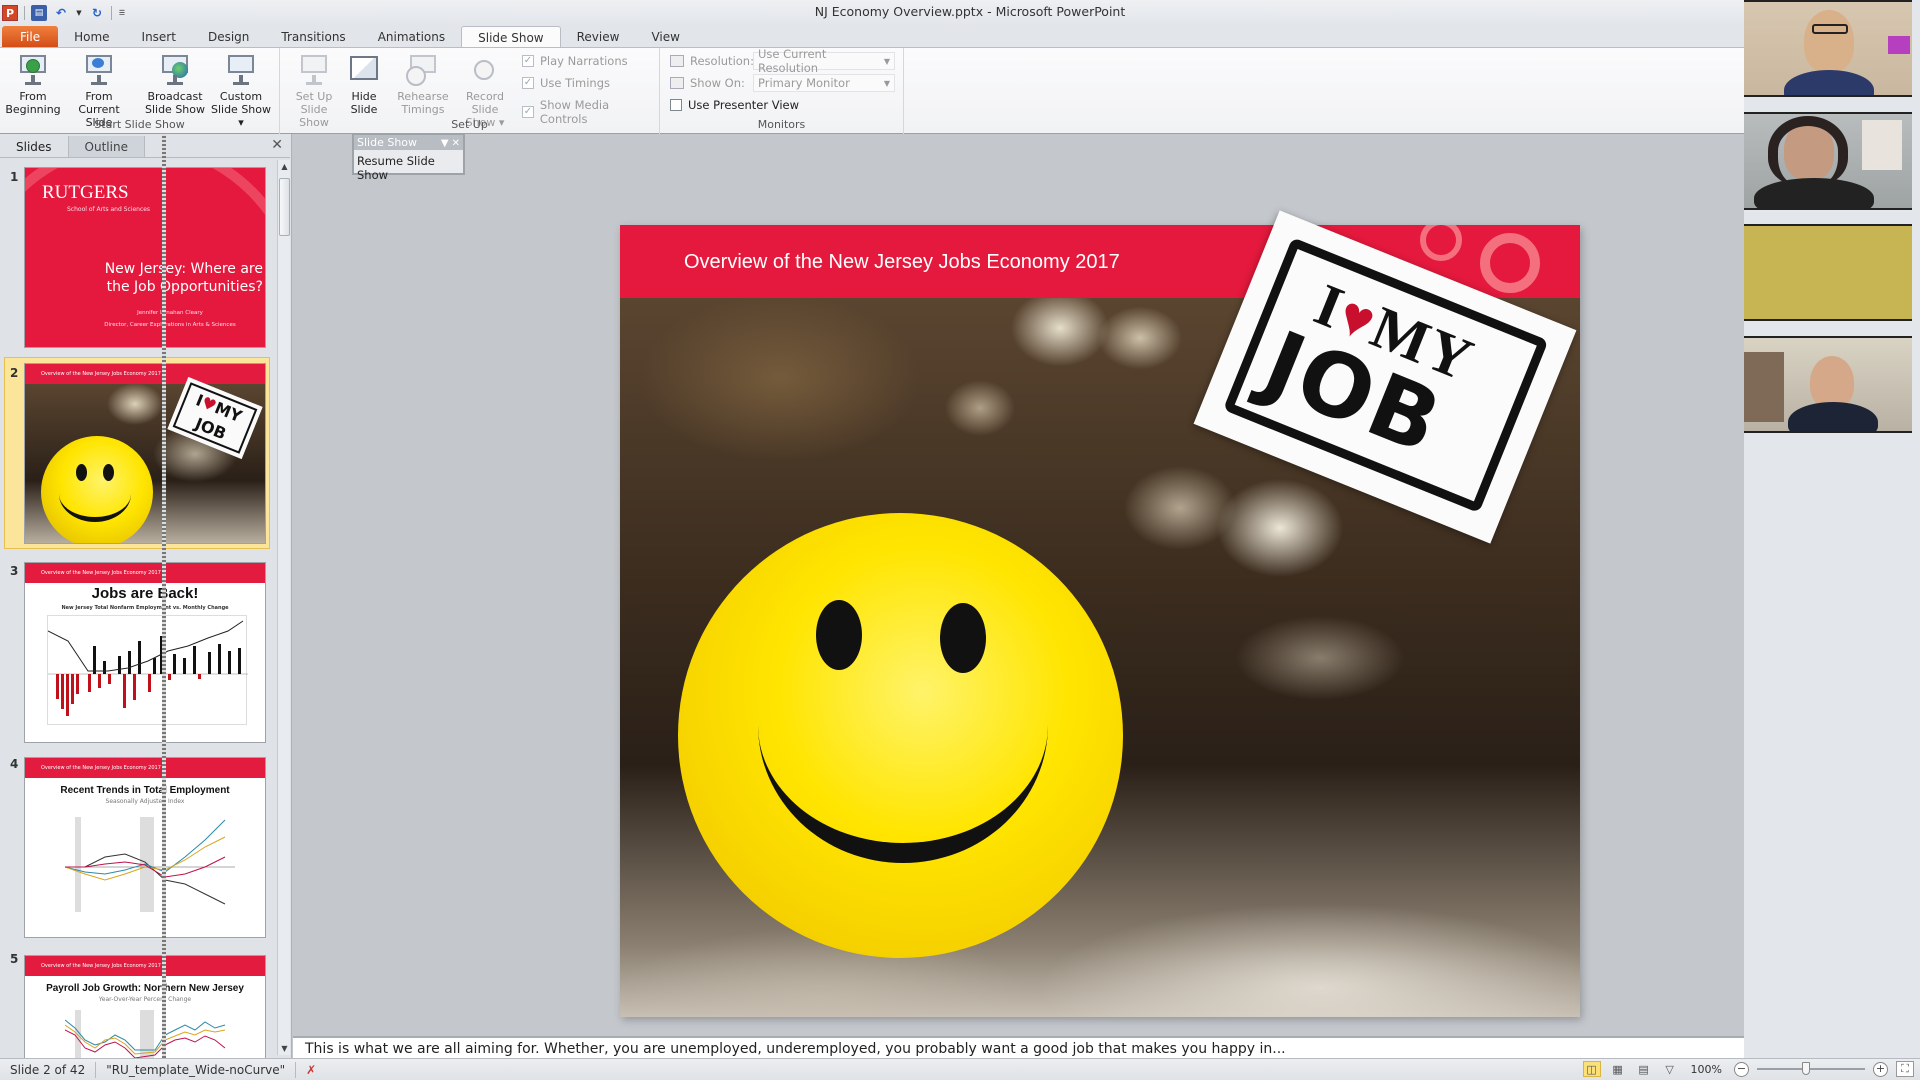  What do you see at coordinates (575, 61) in the screenshot?
I see `play-narrations-checkbox: ✓ Play Narrations` at bounding box center [575, 61].